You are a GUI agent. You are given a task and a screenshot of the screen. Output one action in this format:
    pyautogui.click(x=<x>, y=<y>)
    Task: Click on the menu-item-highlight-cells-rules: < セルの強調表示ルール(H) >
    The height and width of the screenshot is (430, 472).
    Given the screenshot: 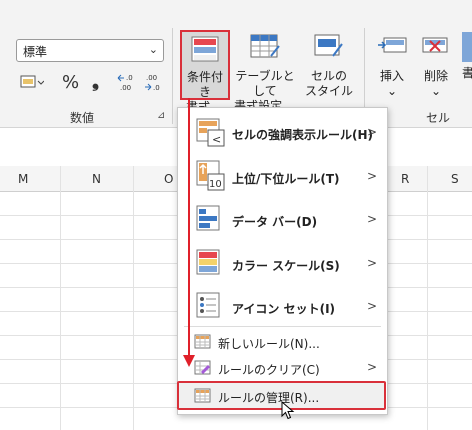 What is the action you would take?
    pyautogui.click(x=282, y=133)
    